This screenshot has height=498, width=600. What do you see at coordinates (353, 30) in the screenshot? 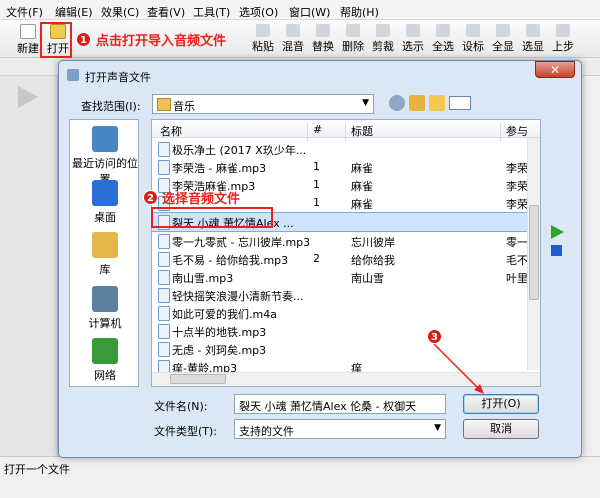
I see `delete-icon` at bounding box center [353, 30].